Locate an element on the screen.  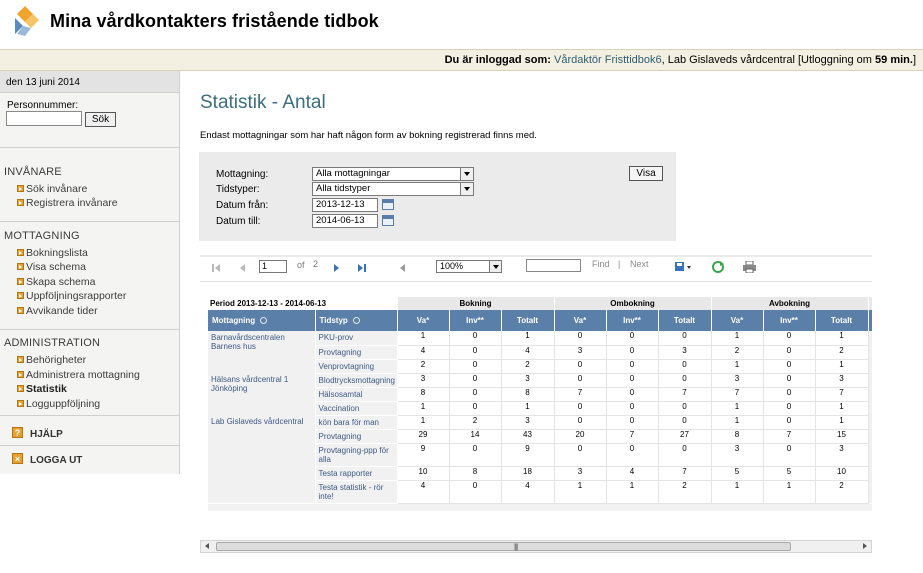
help-link: ? HJÄLP is located at coordinates (37, 433).